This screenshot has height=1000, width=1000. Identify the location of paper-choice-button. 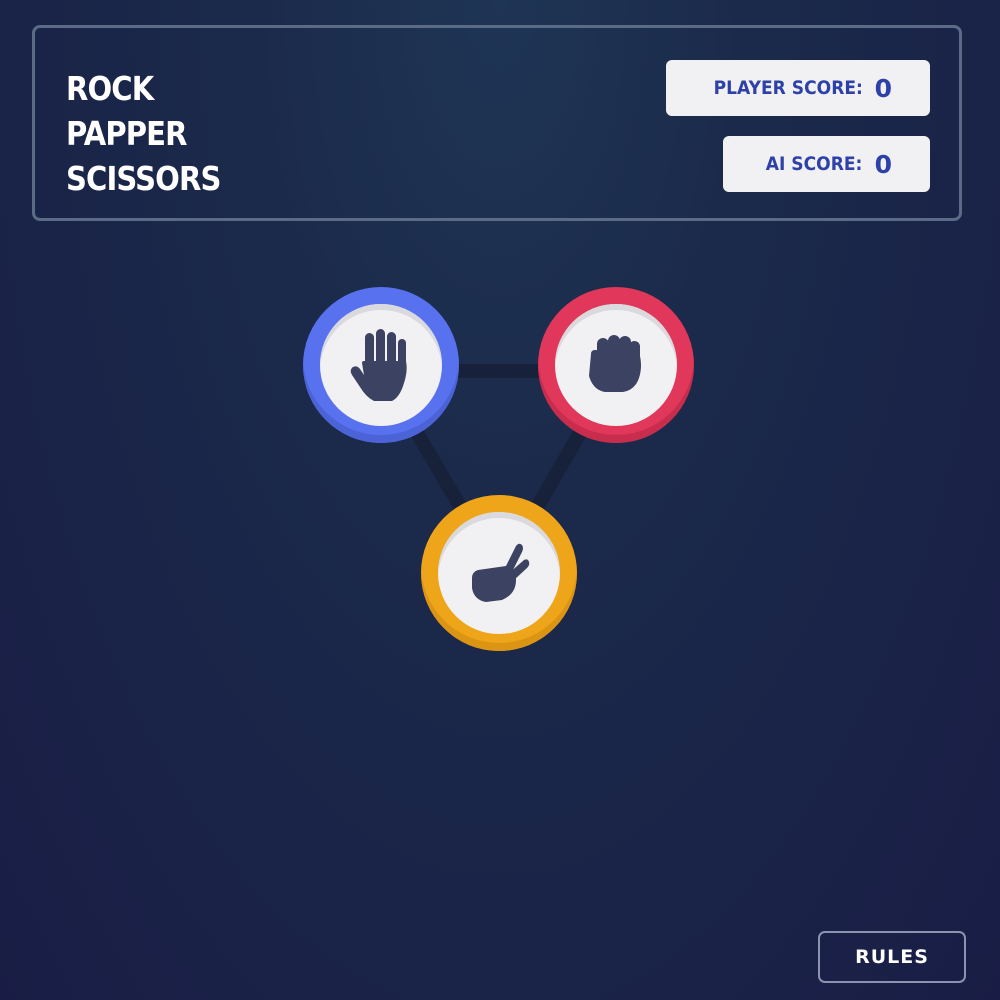
(381, 365).